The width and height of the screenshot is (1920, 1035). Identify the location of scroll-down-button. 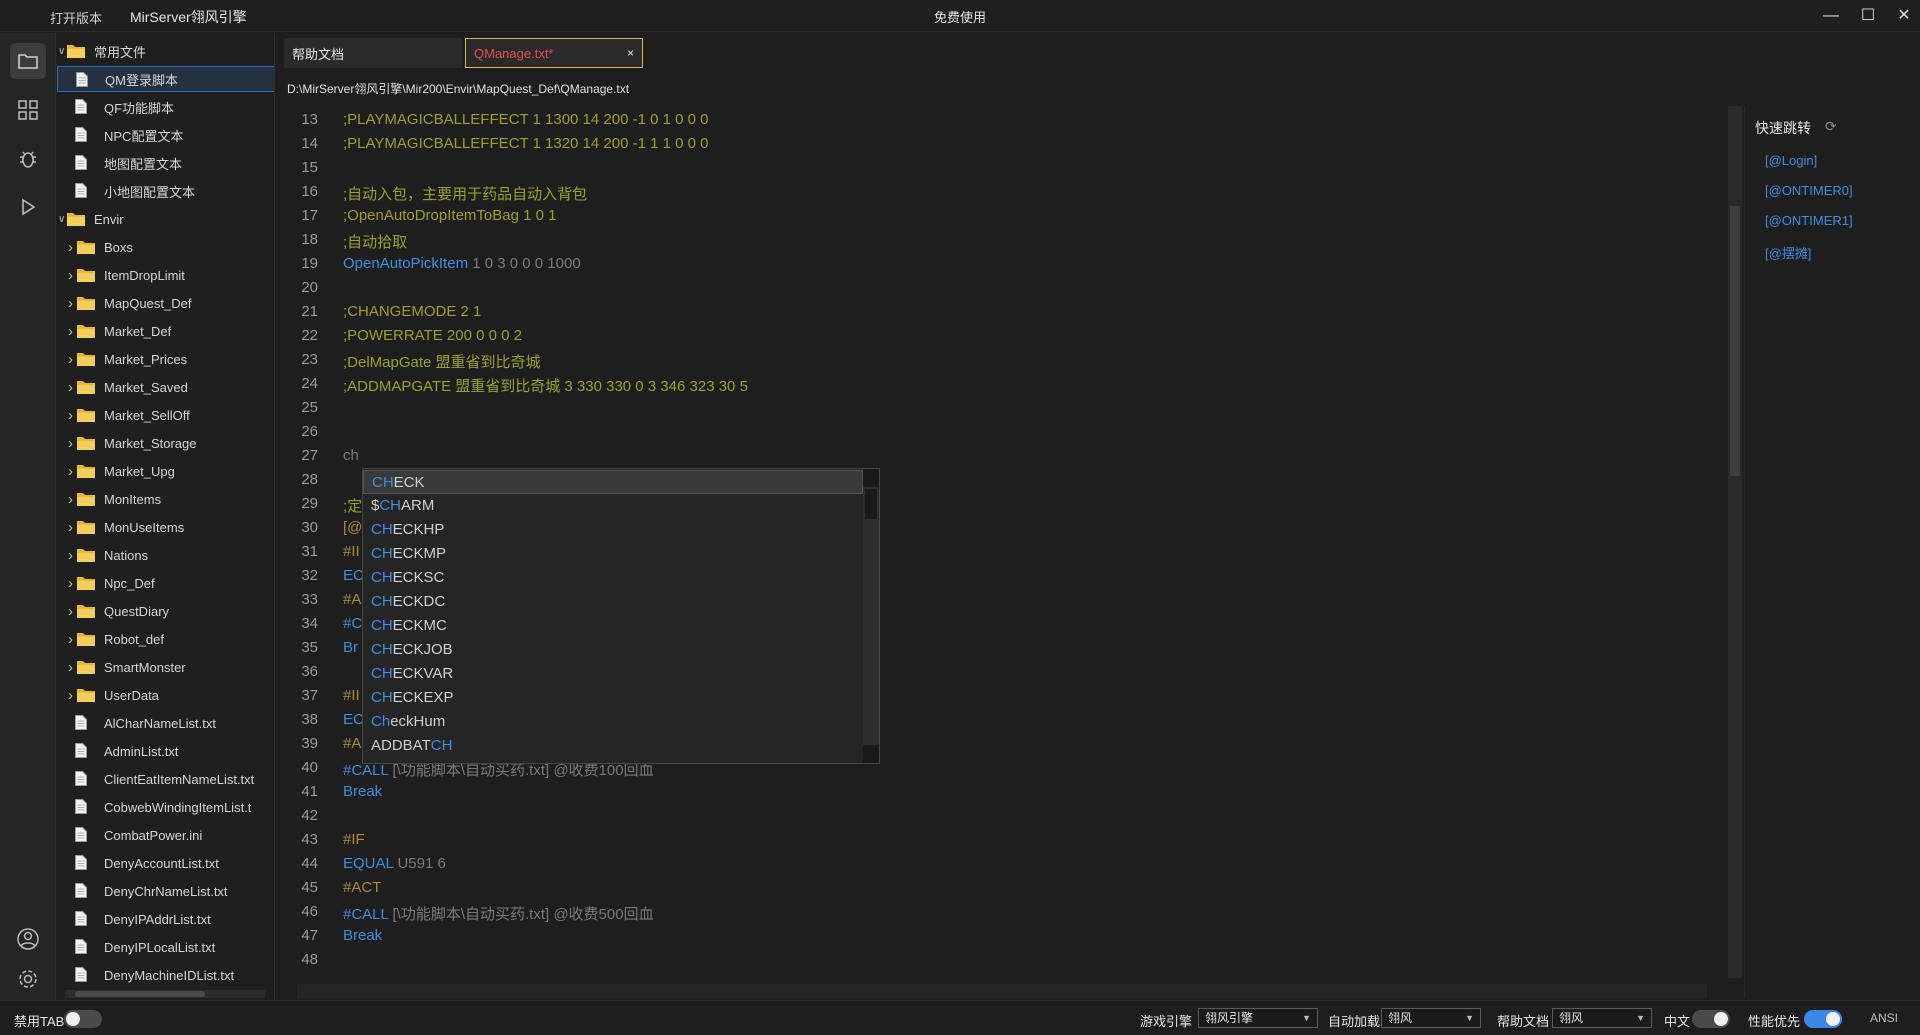
(871, 754).